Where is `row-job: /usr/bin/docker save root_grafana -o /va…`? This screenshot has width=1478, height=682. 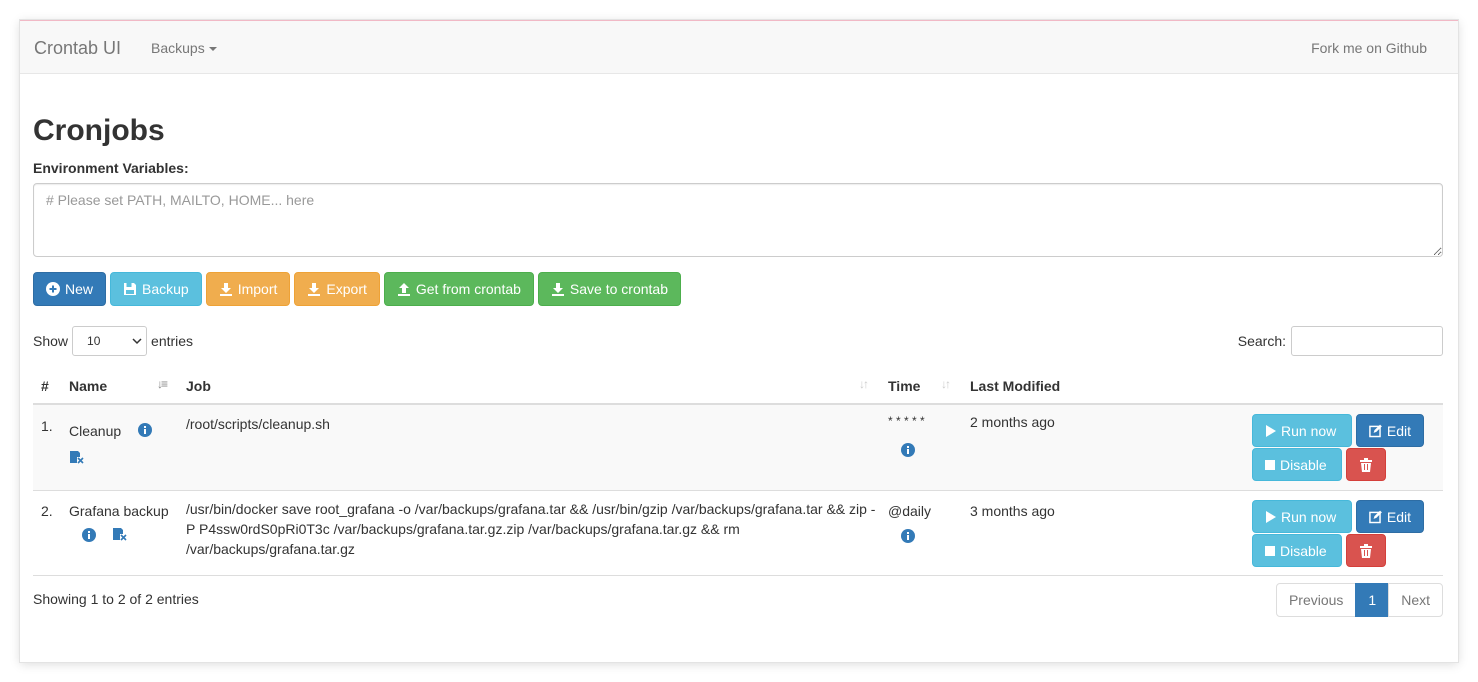
row-job: /usr/bin/docker save root_grafana -o /va… is located at coordinates (531, 529).